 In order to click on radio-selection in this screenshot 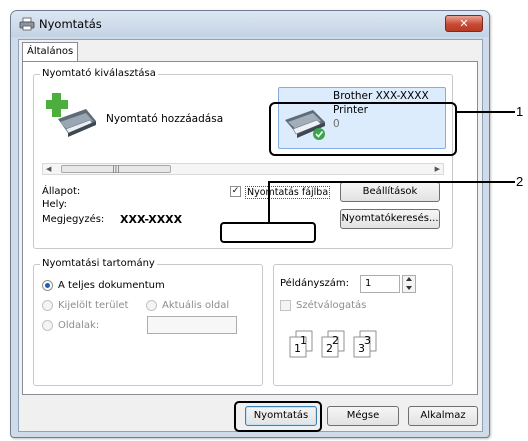, I will do `click(47, 305)`.